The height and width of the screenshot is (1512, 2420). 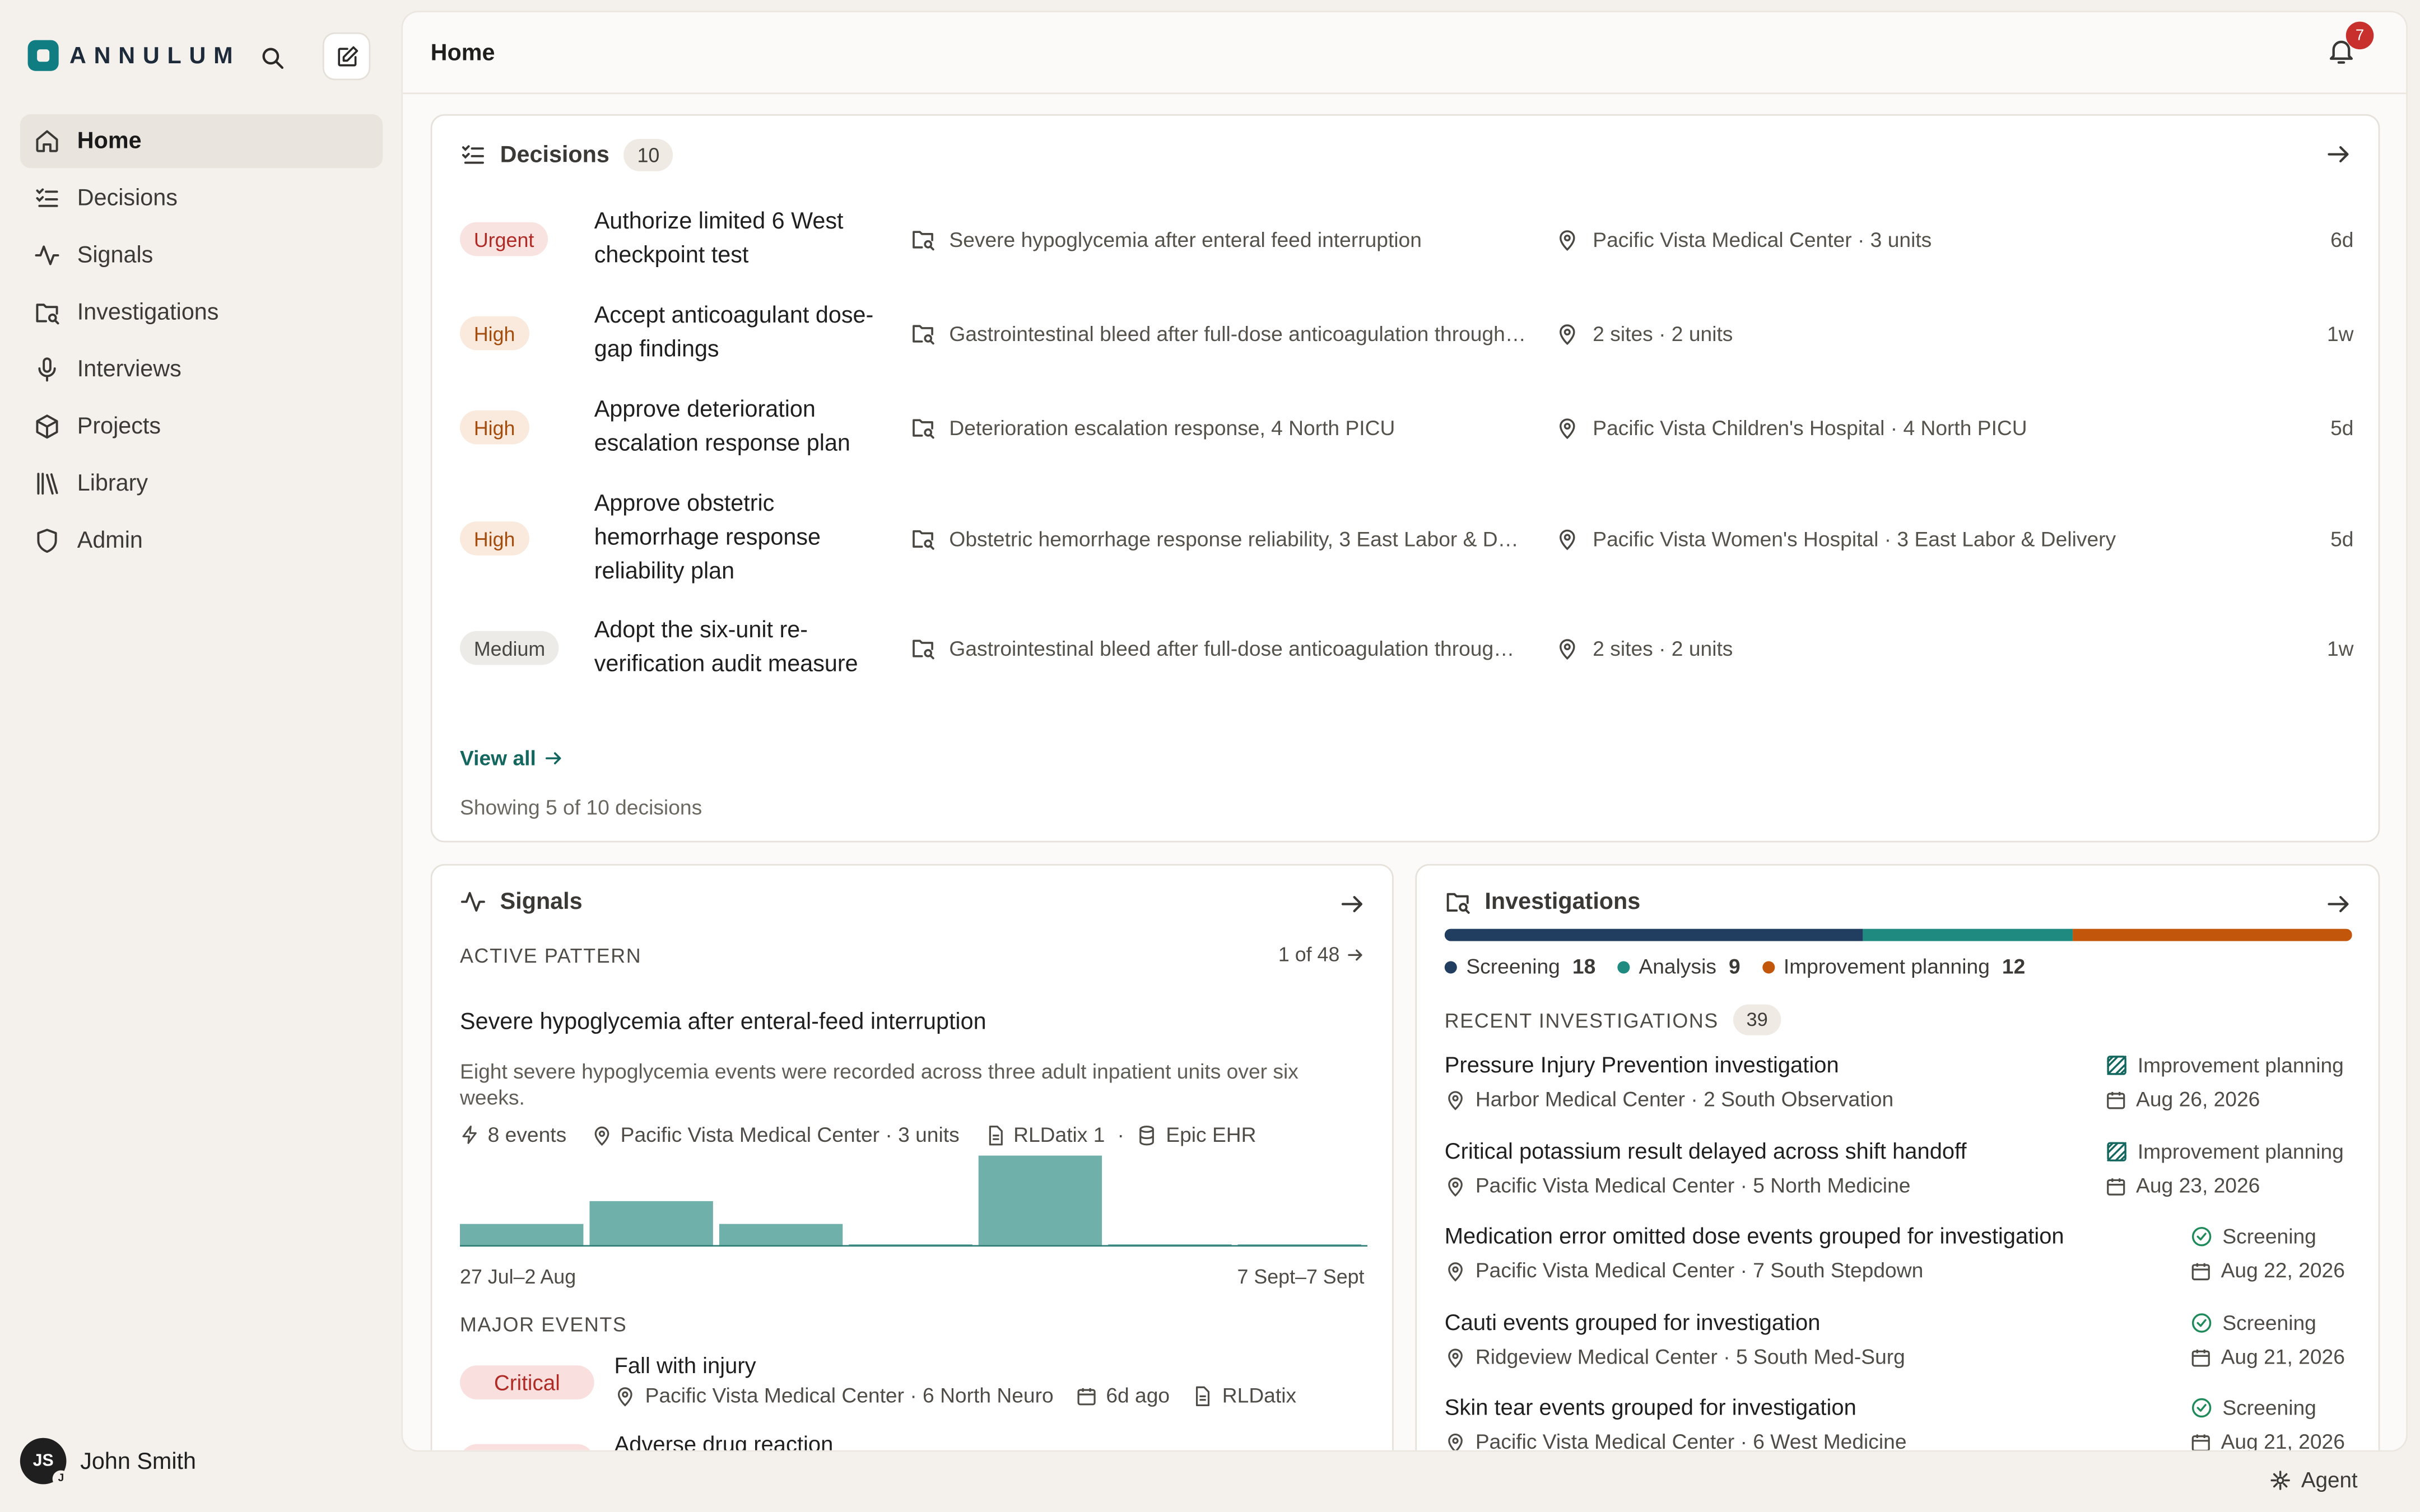 I want to click on check-circle-icon, so click(x=2201, y=1236).